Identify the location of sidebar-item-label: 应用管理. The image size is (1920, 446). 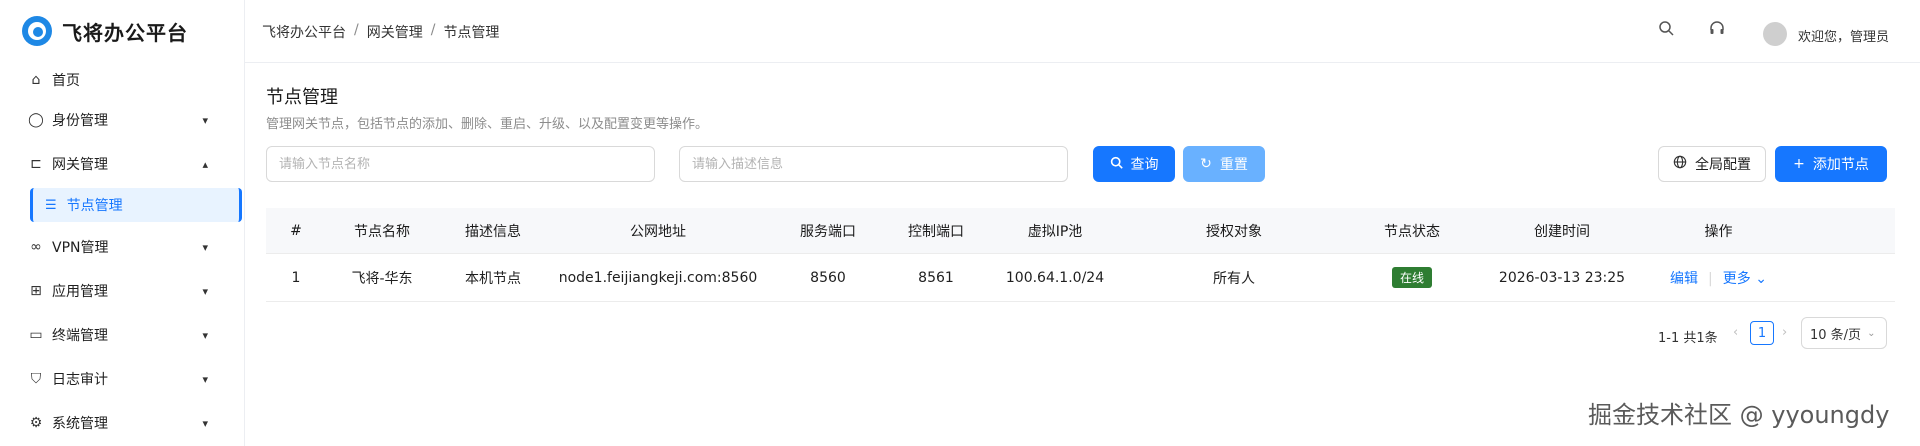
(80, 292).